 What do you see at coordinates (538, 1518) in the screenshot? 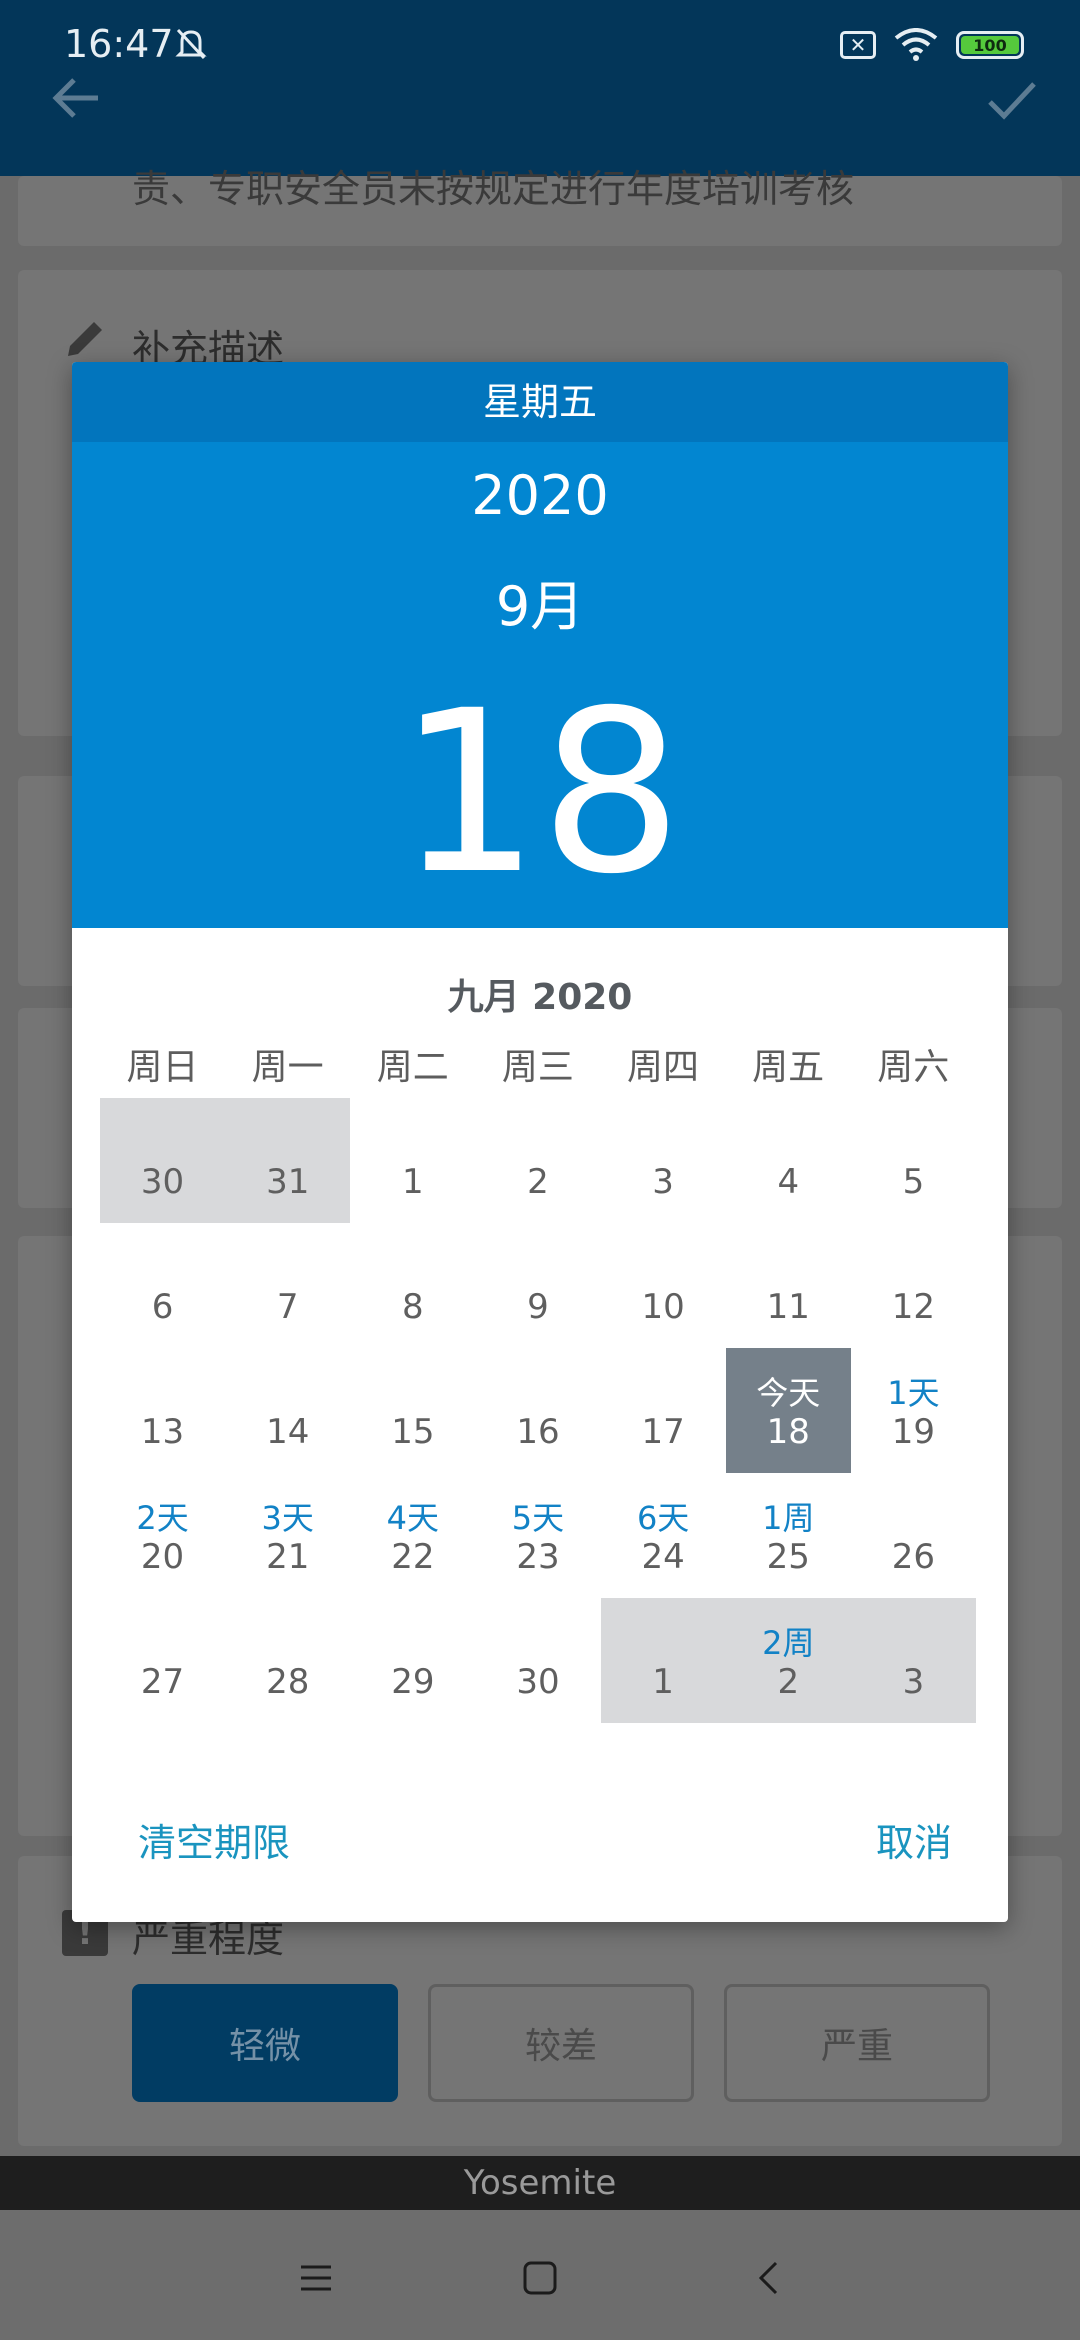
I see `day-relative-label: 5天` at bounding box center [538, 1518].